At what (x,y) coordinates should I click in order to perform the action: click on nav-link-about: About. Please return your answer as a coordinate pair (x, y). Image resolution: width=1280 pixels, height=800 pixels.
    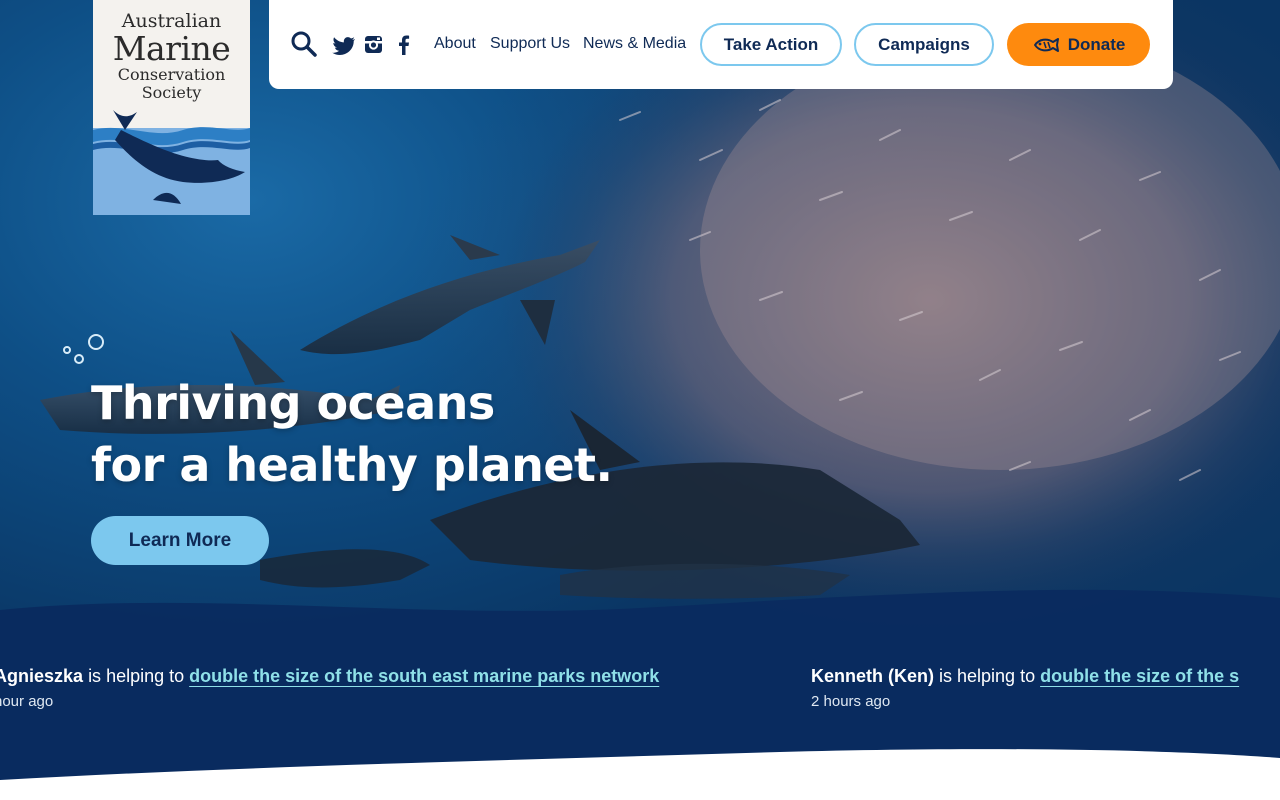
    Looking at the image, I should click on (455, 44).